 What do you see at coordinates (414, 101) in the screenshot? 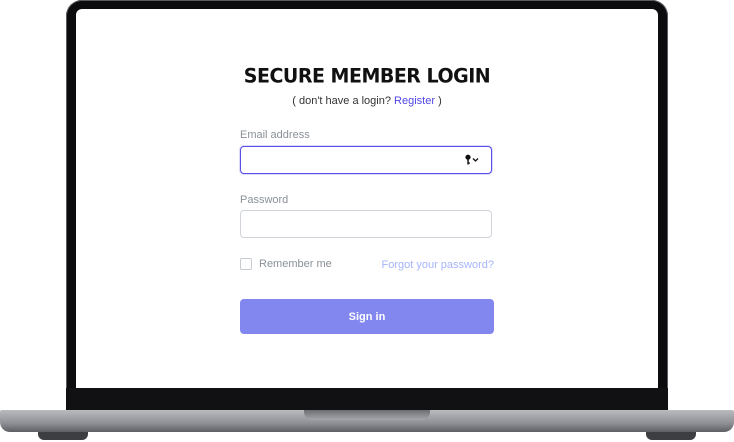
I see `register-link: Register` at bounding box center [414, 101].